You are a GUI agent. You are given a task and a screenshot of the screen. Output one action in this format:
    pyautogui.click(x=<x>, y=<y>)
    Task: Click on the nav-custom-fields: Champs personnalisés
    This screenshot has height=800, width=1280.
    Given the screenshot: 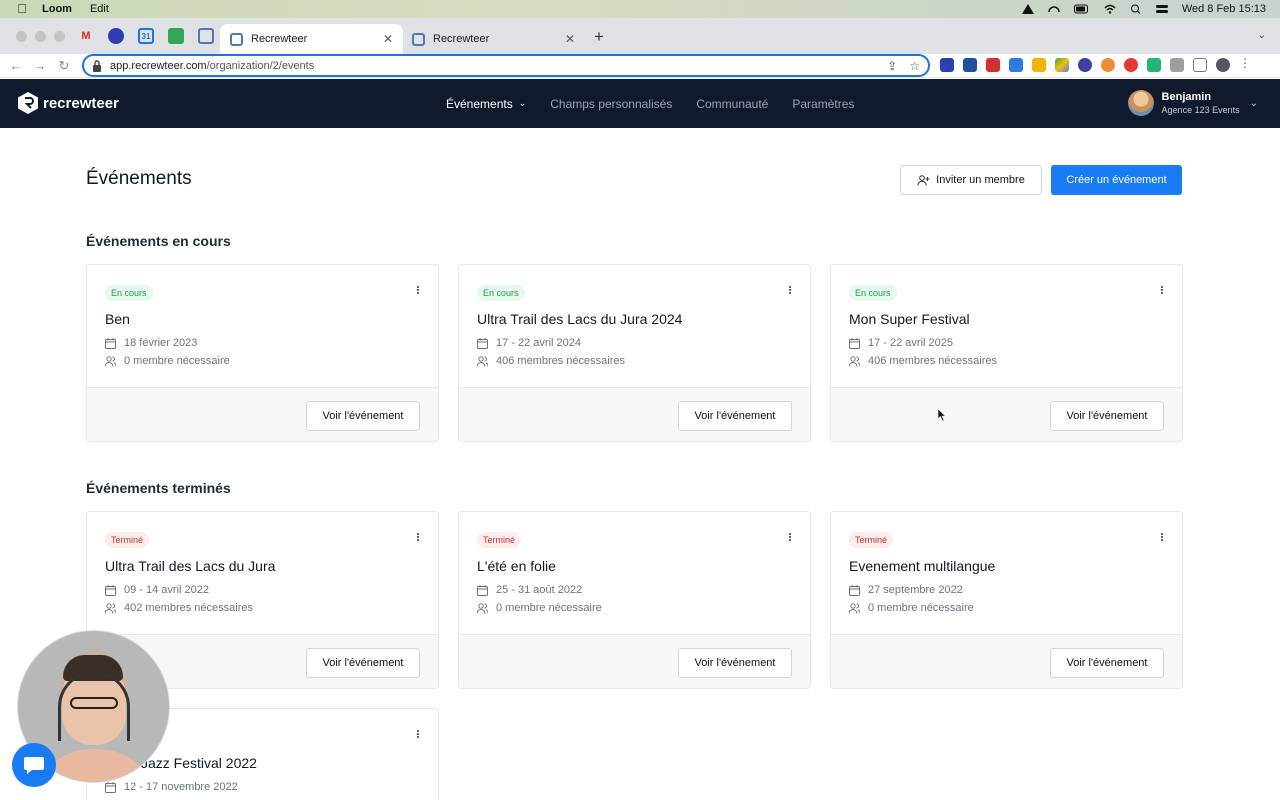 What is the action you would take?
    pyautogui.click(x=611, y=104)
    